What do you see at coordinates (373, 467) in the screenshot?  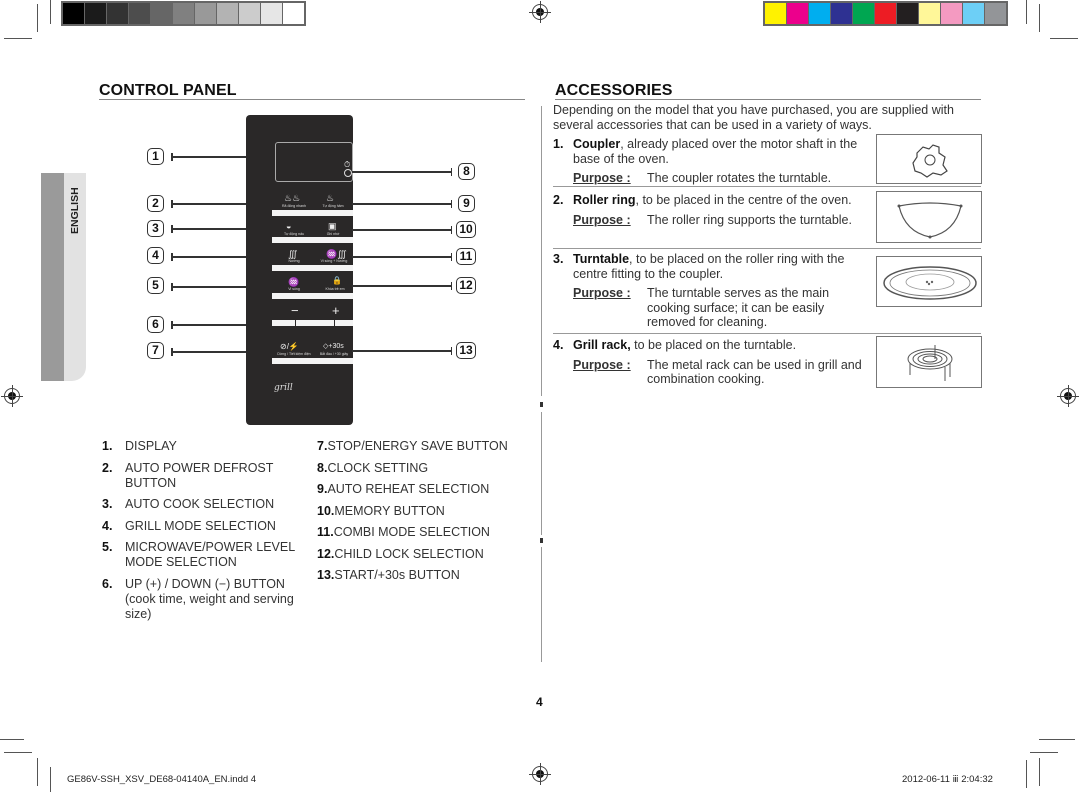 I see `legend-item: 8. CLOCK SETTING` at bounding box center [373, 467].